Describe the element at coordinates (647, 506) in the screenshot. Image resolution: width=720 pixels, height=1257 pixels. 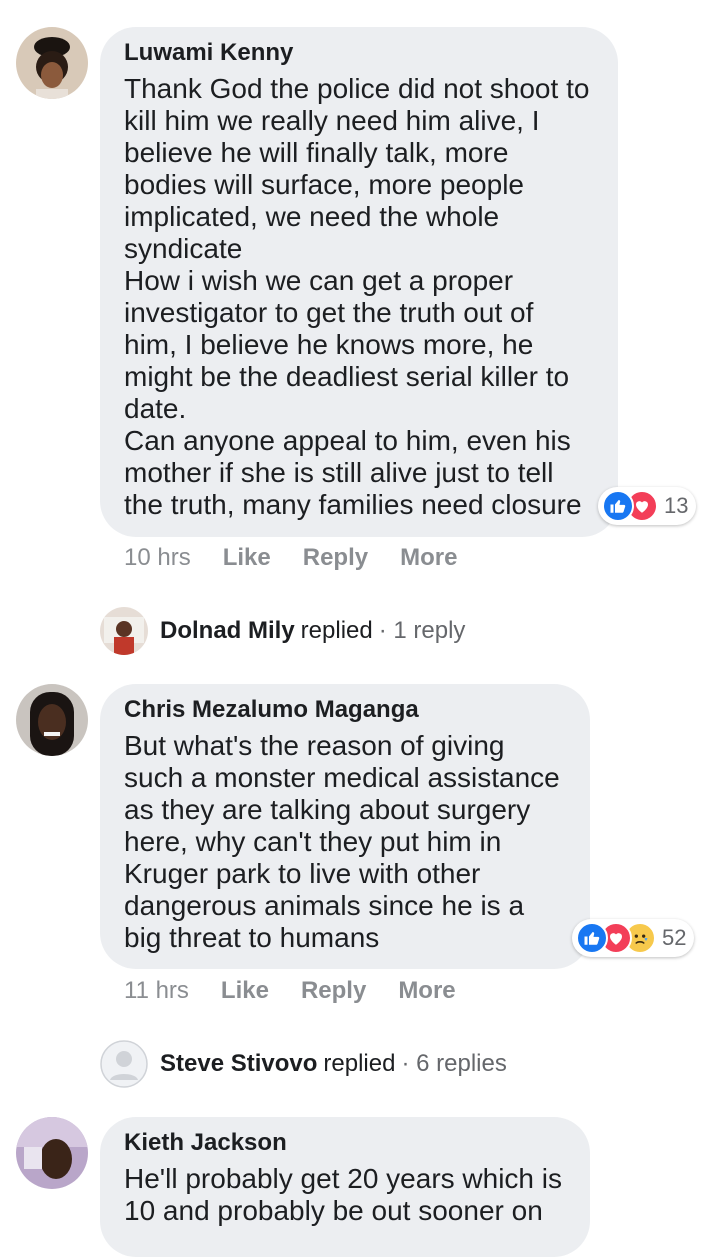
I see `reaction-summary: 13` at that location.